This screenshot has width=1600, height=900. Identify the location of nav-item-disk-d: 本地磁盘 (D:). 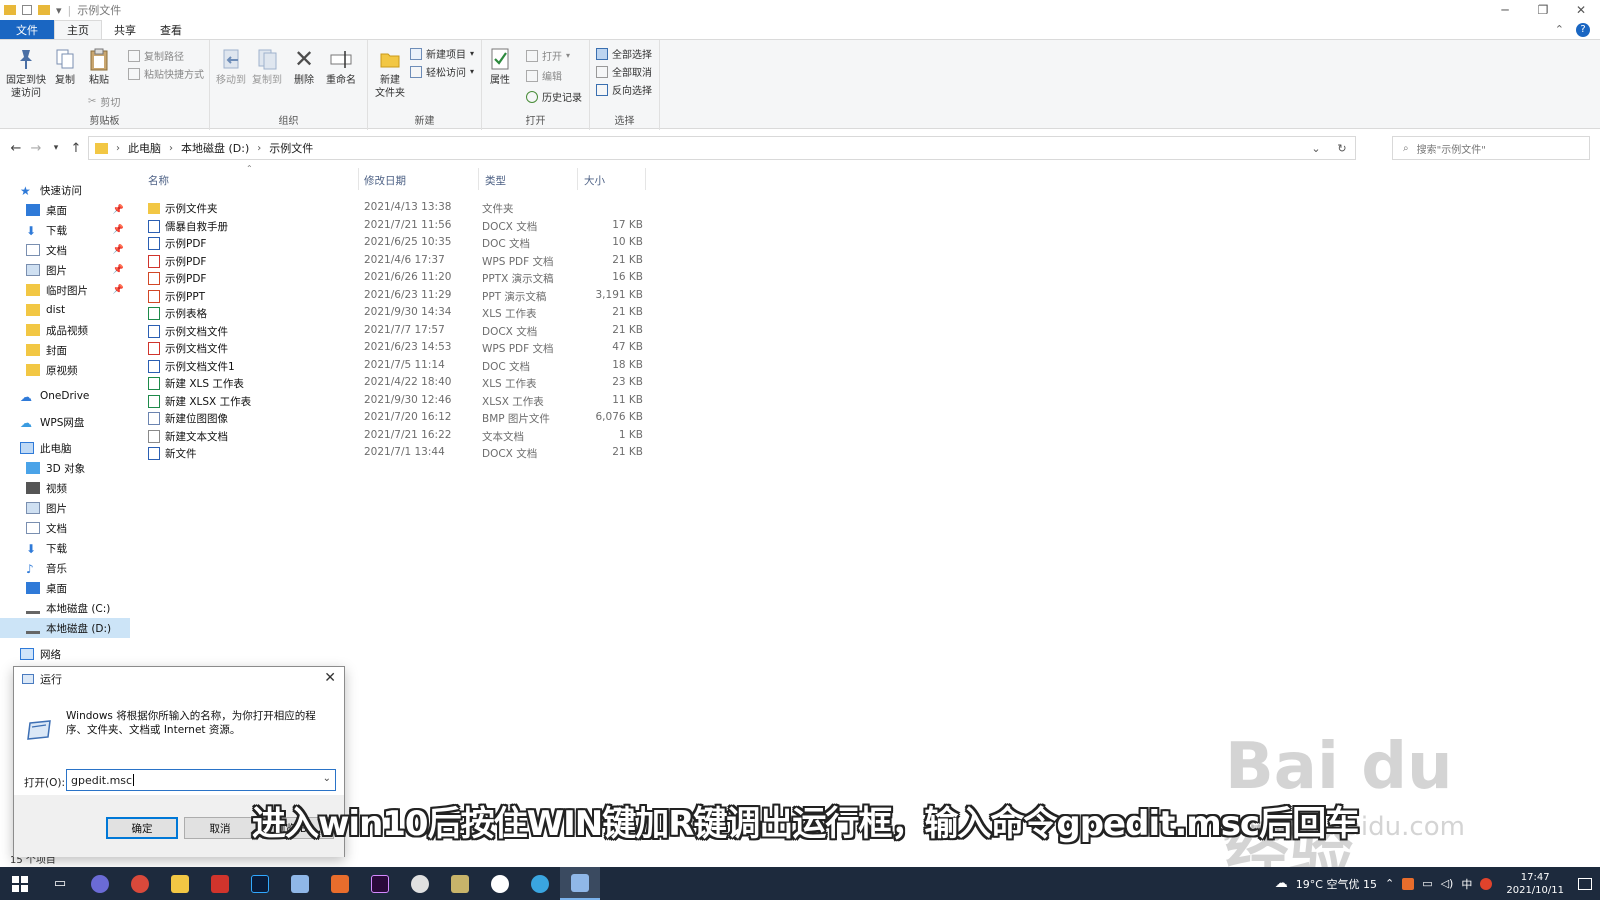
(65, 628).